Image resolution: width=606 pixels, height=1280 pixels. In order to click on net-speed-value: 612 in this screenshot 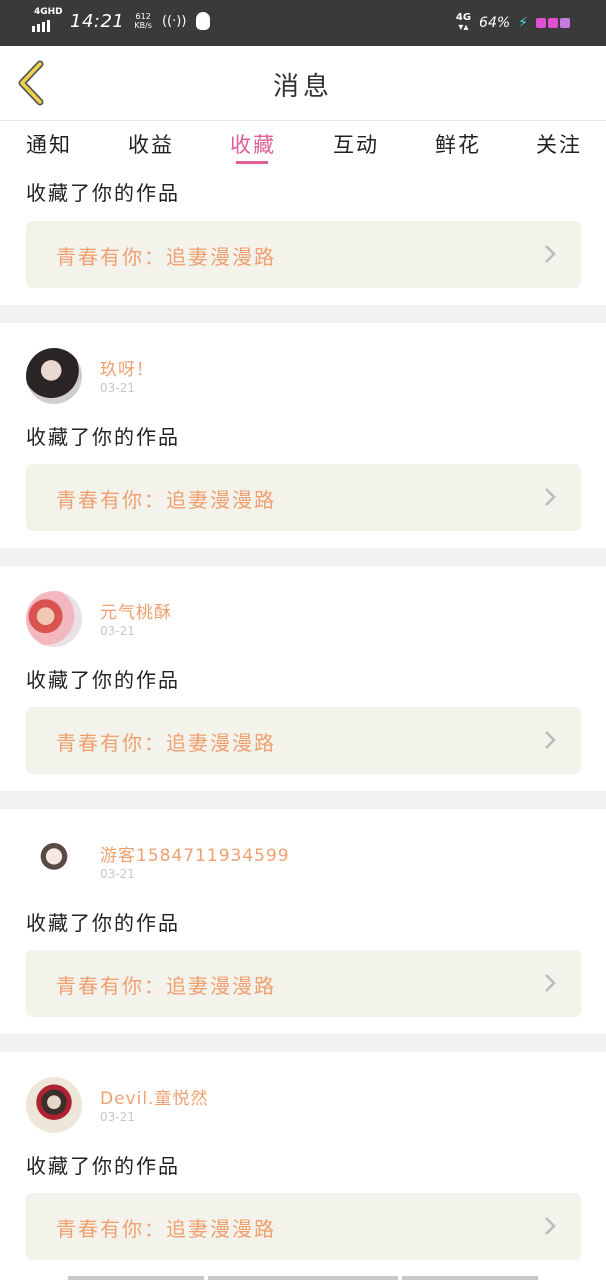, I will do `click(143, 16)`.